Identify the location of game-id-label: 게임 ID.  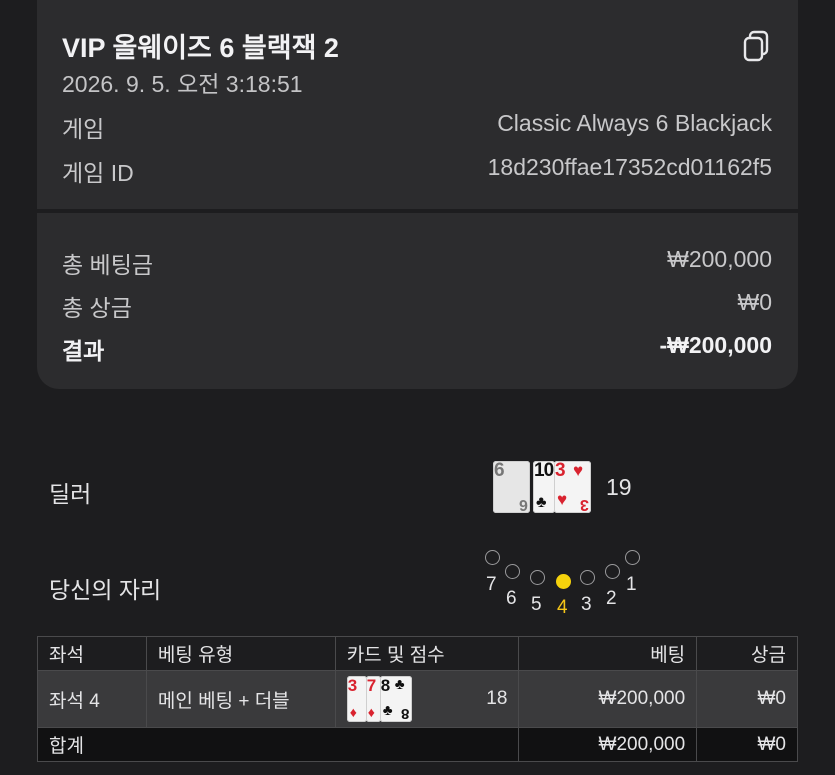
(98, 173).